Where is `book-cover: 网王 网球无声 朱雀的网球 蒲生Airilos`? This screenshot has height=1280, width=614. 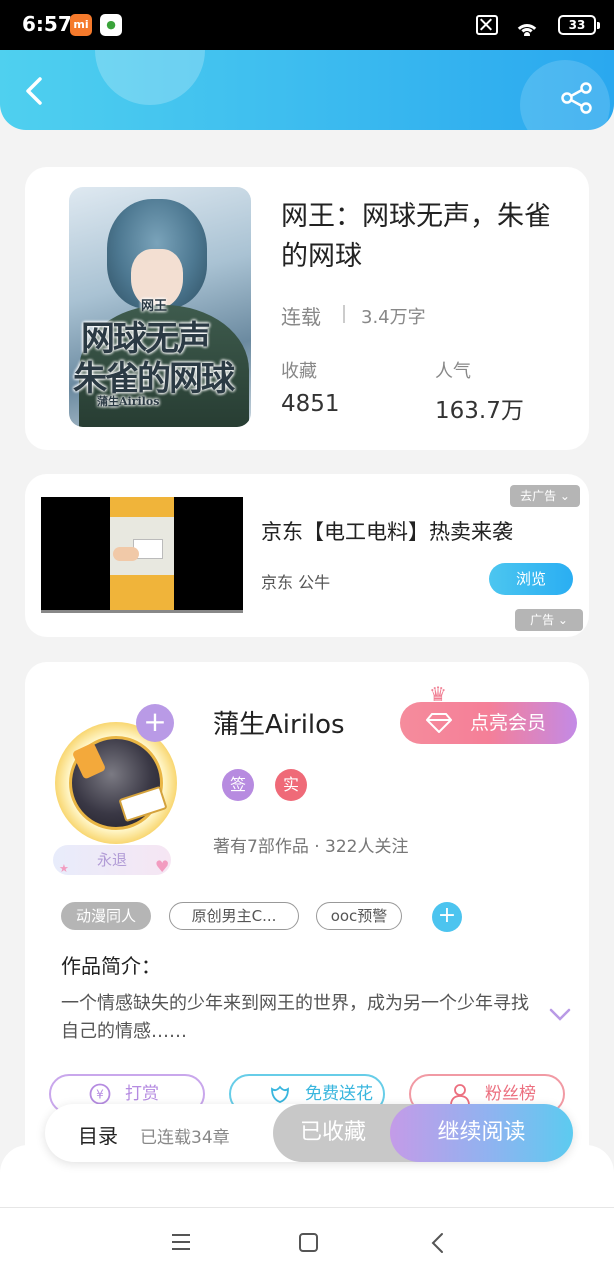
book-cover: 网王 网球无声 朱雀的网球 蒲生Airilos is located at coordinates (160, 307).